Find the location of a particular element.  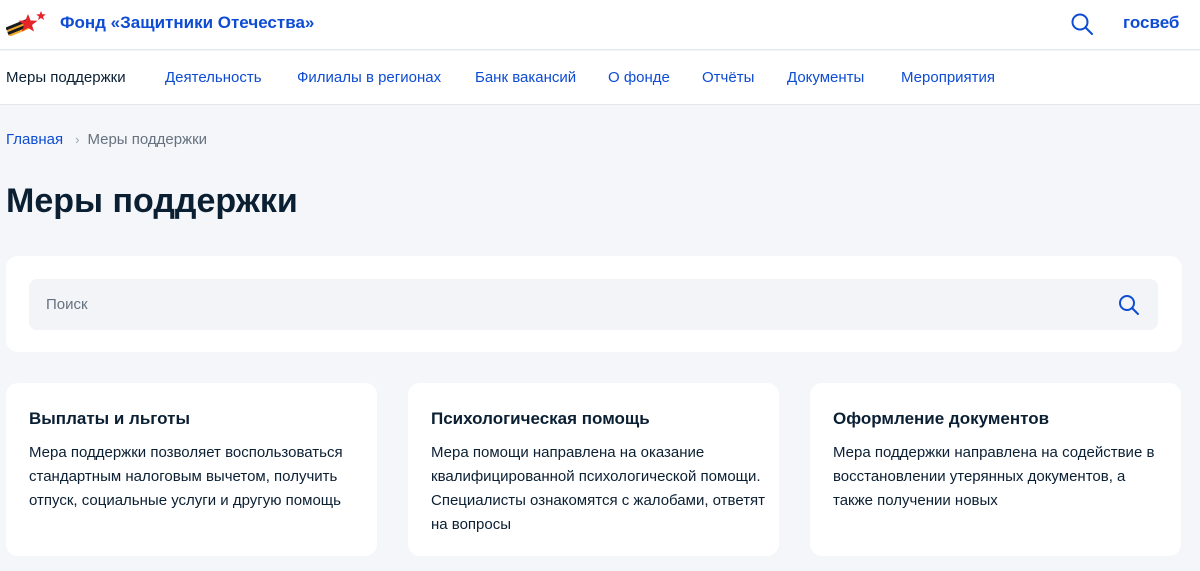

page-title: Меры поддержки is located at coordinates (152, 201).